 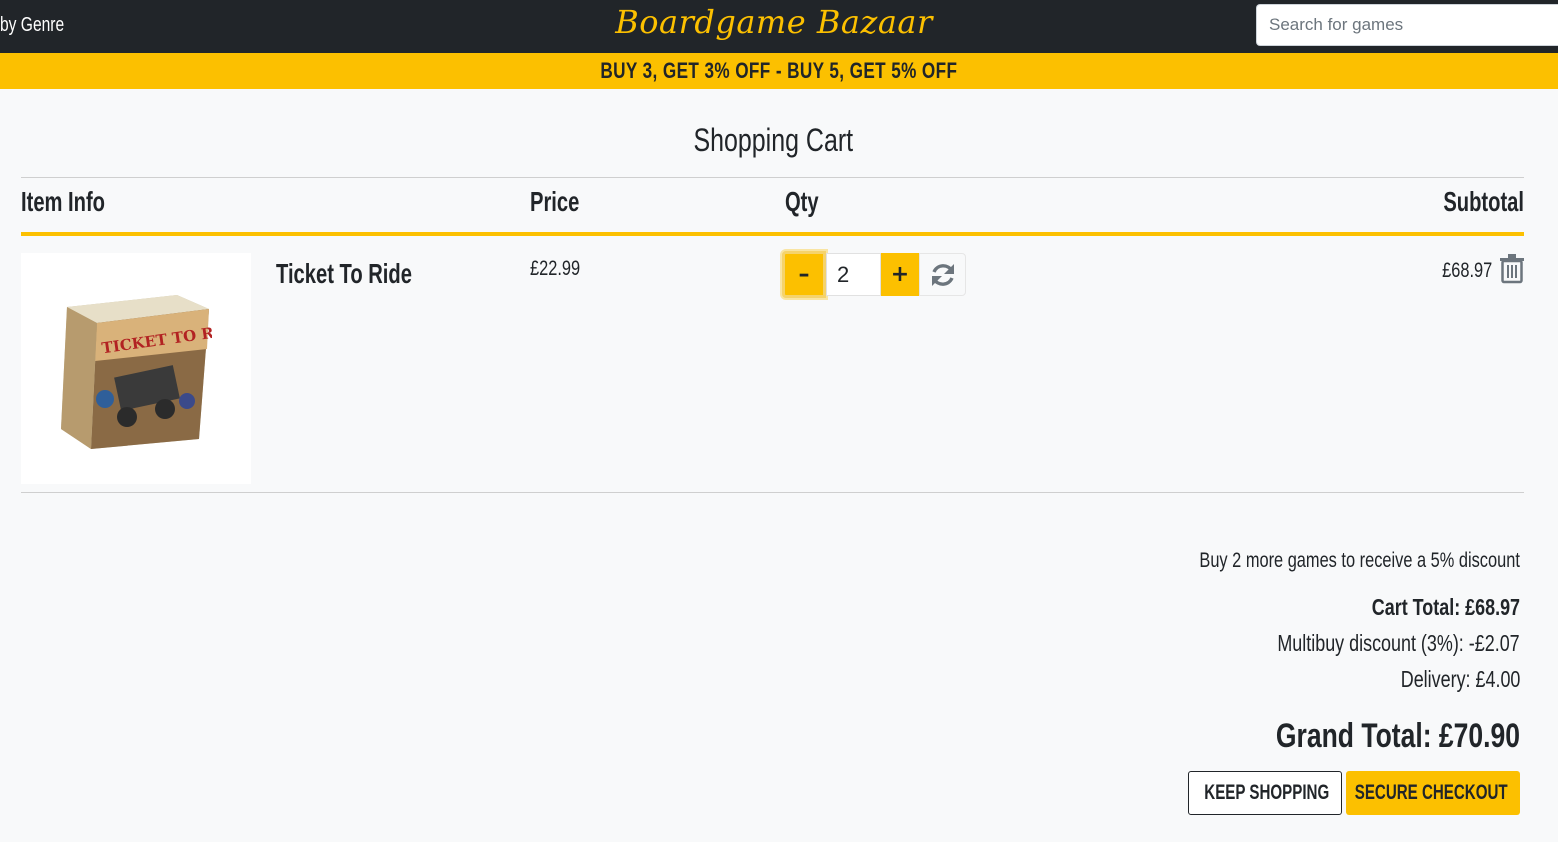 I want to click on header-item-info: Item Info, so click(x=63, y=201).